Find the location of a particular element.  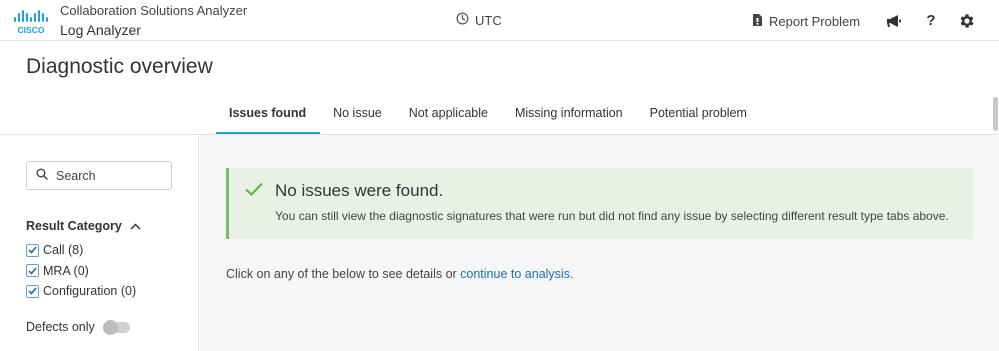

chevron-up-icon is located at coordinates (135, 226).